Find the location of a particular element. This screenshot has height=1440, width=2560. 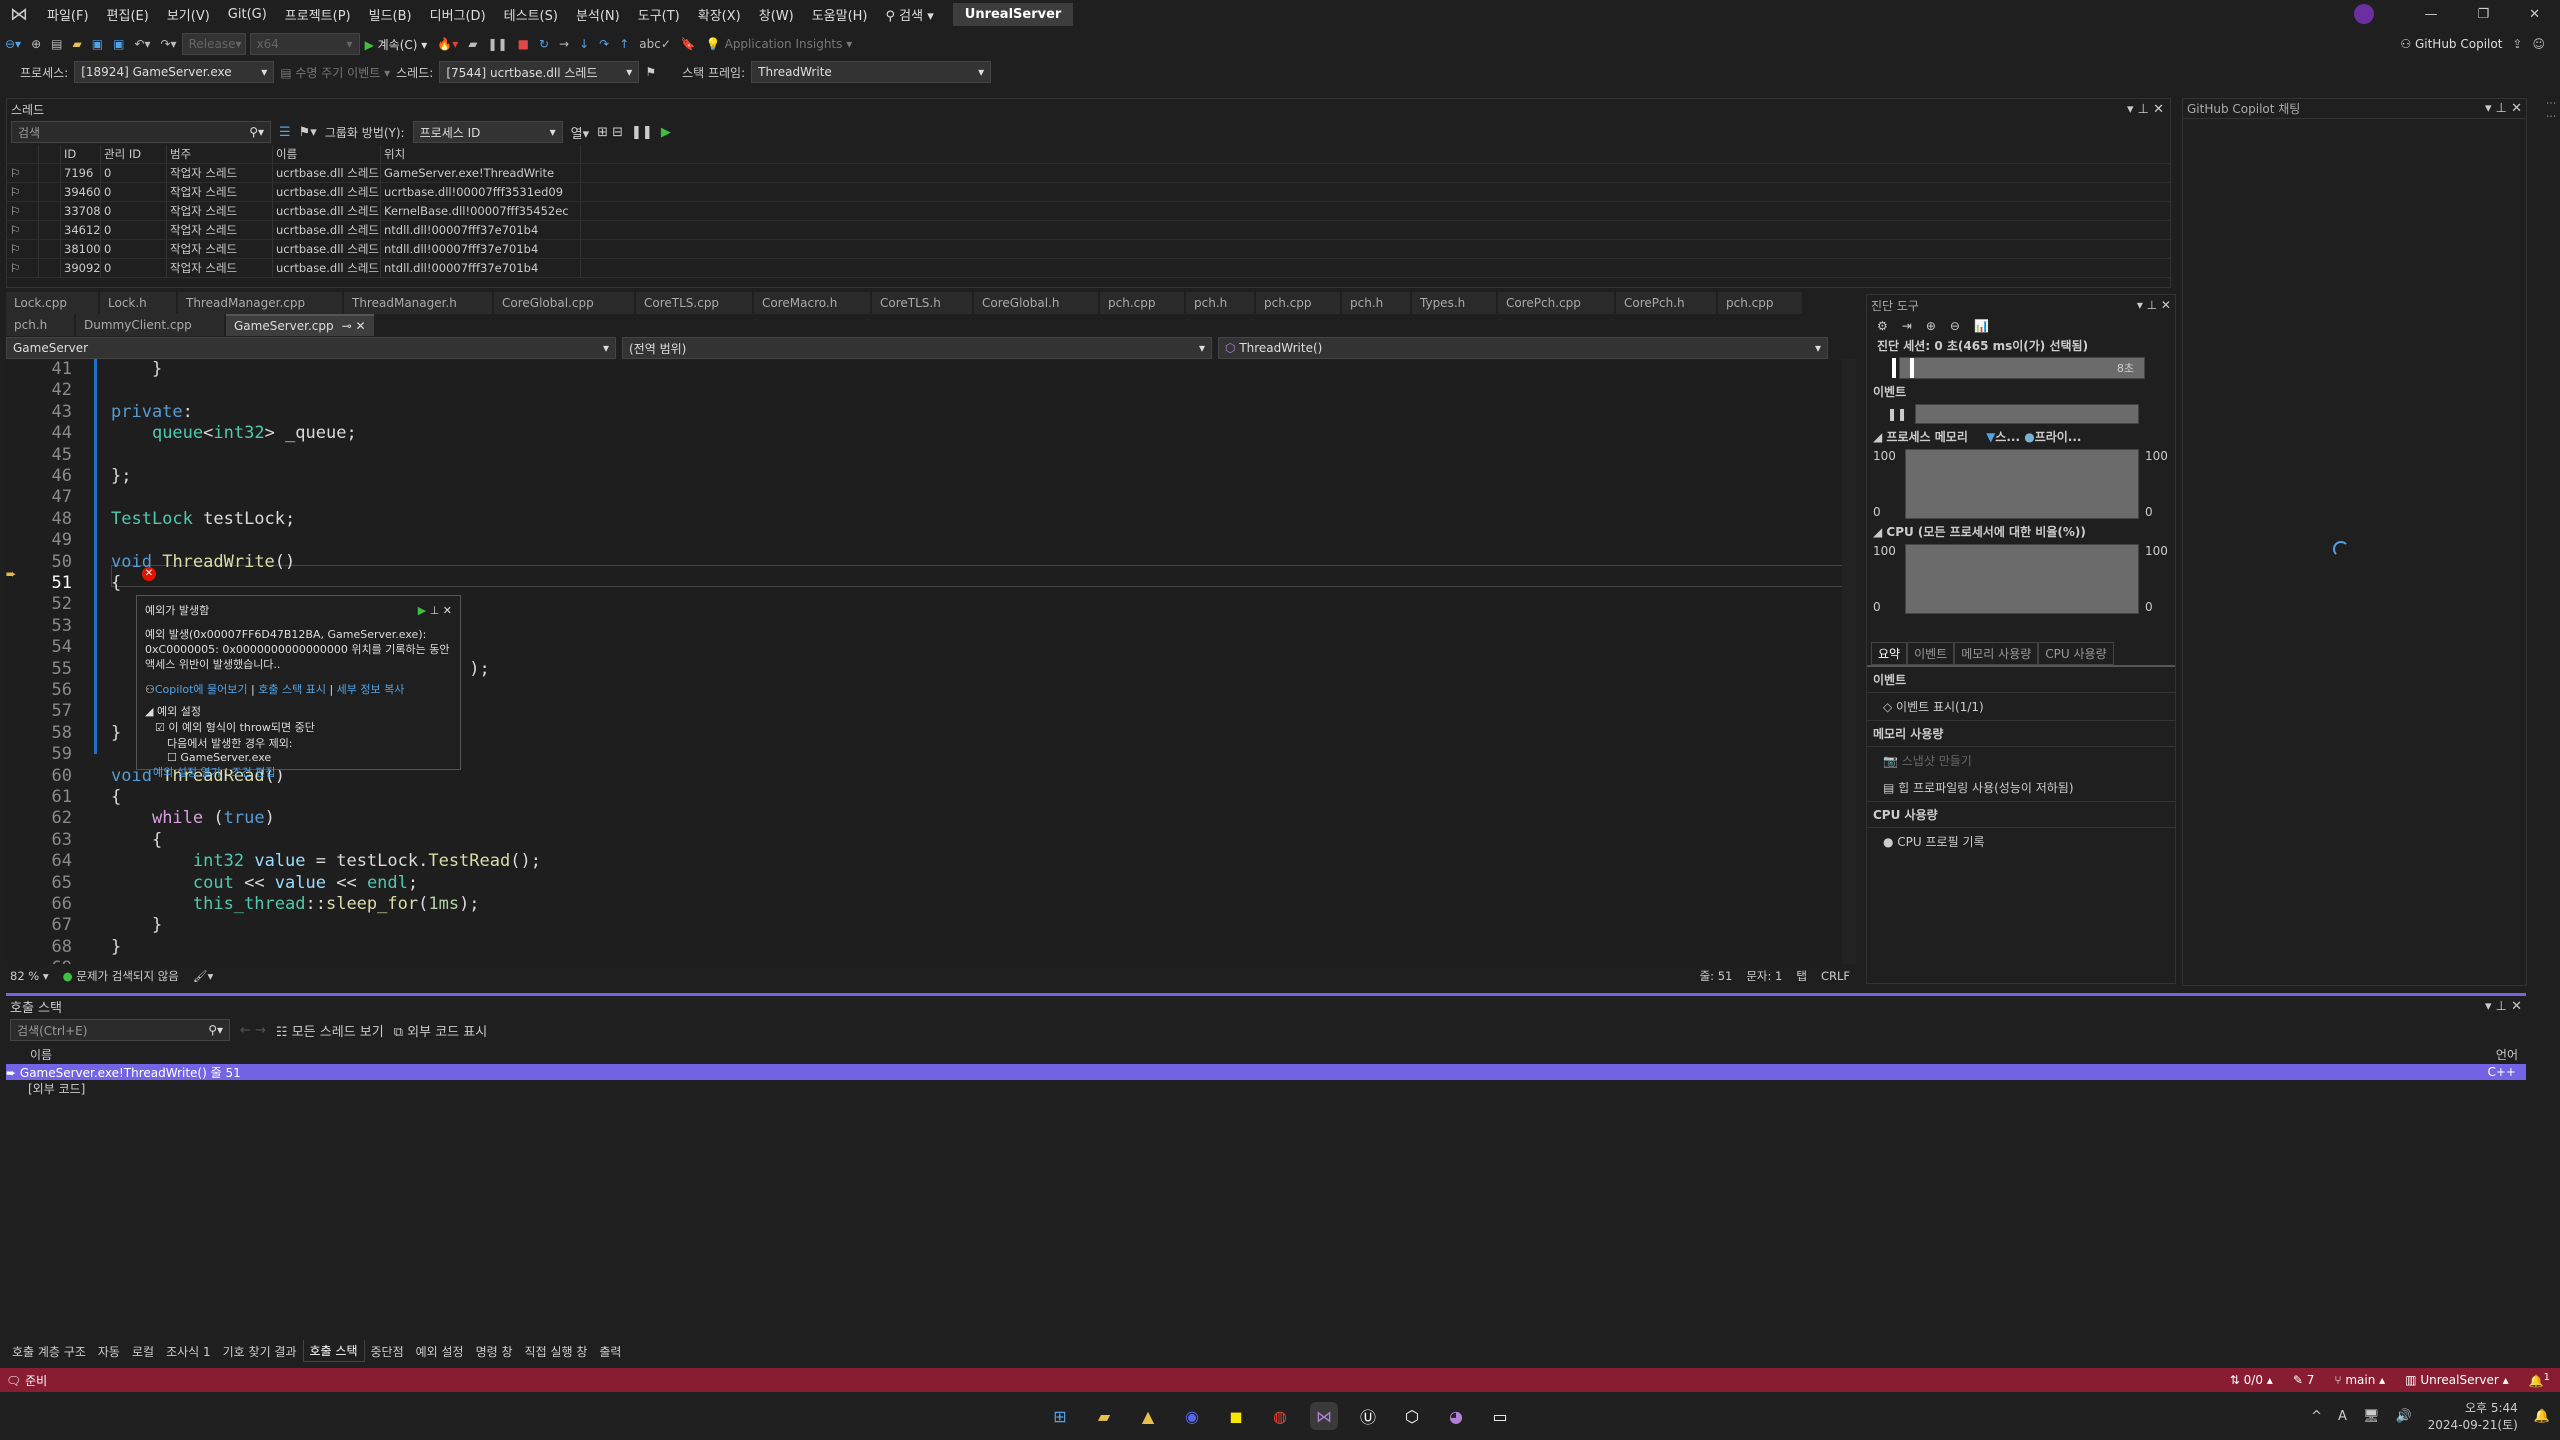

show-next-statement-icon: → is located at coordinates (564, 44).